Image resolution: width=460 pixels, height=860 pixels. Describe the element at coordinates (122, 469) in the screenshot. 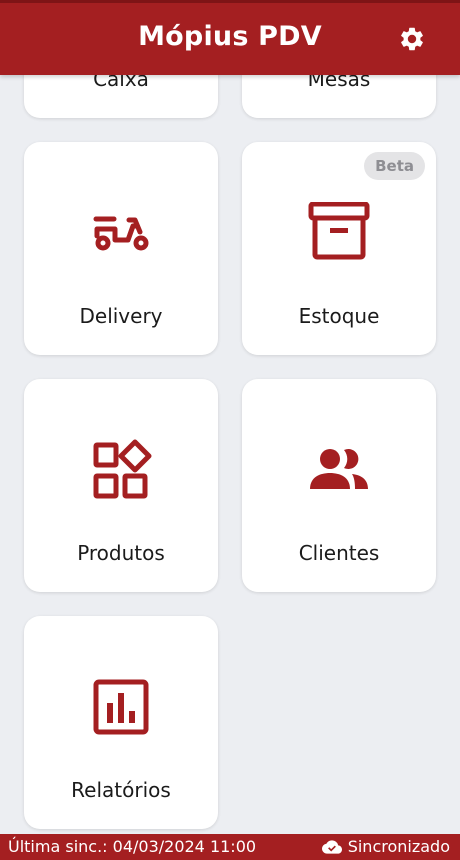

I see `category-shapes-icon` at that location.